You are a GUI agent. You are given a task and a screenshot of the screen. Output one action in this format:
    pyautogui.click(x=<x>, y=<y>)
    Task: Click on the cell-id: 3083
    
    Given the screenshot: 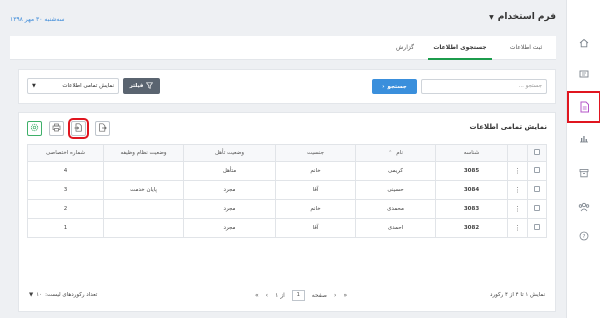 What is the action you would take?
    pyautogui.click(x=471, y=209)
    